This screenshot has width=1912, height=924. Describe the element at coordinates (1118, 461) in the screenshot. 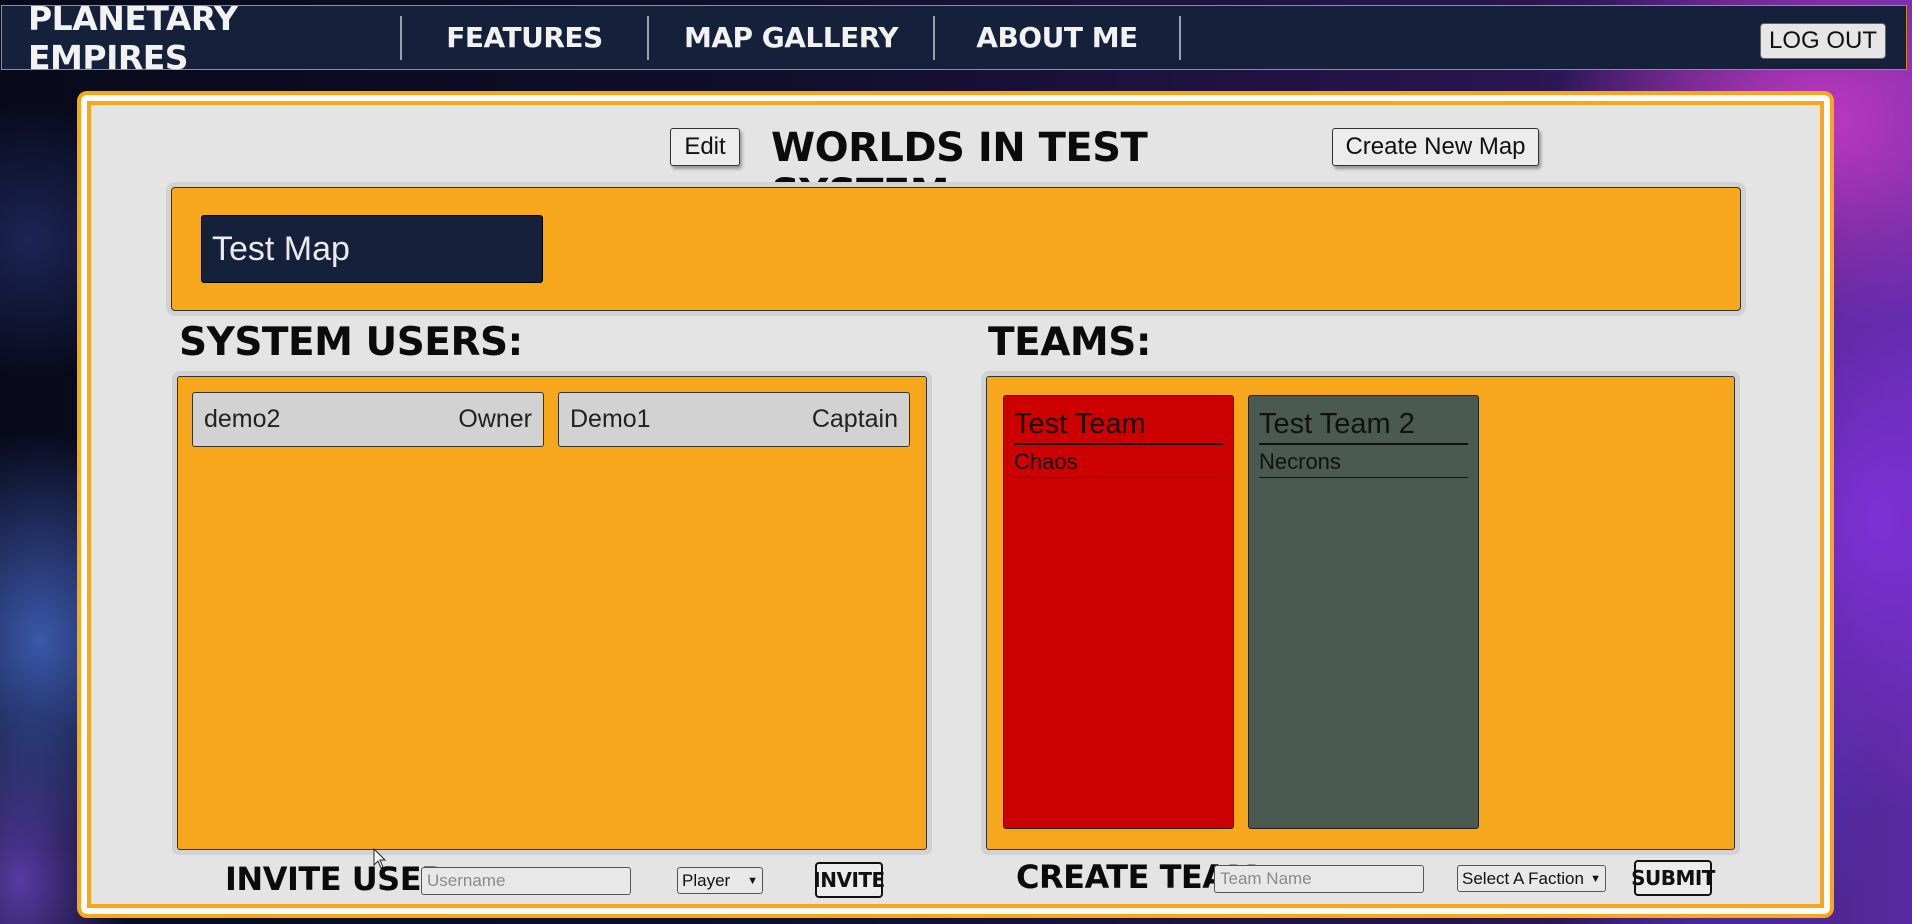

I see `team-faction: Chaos` at that location.